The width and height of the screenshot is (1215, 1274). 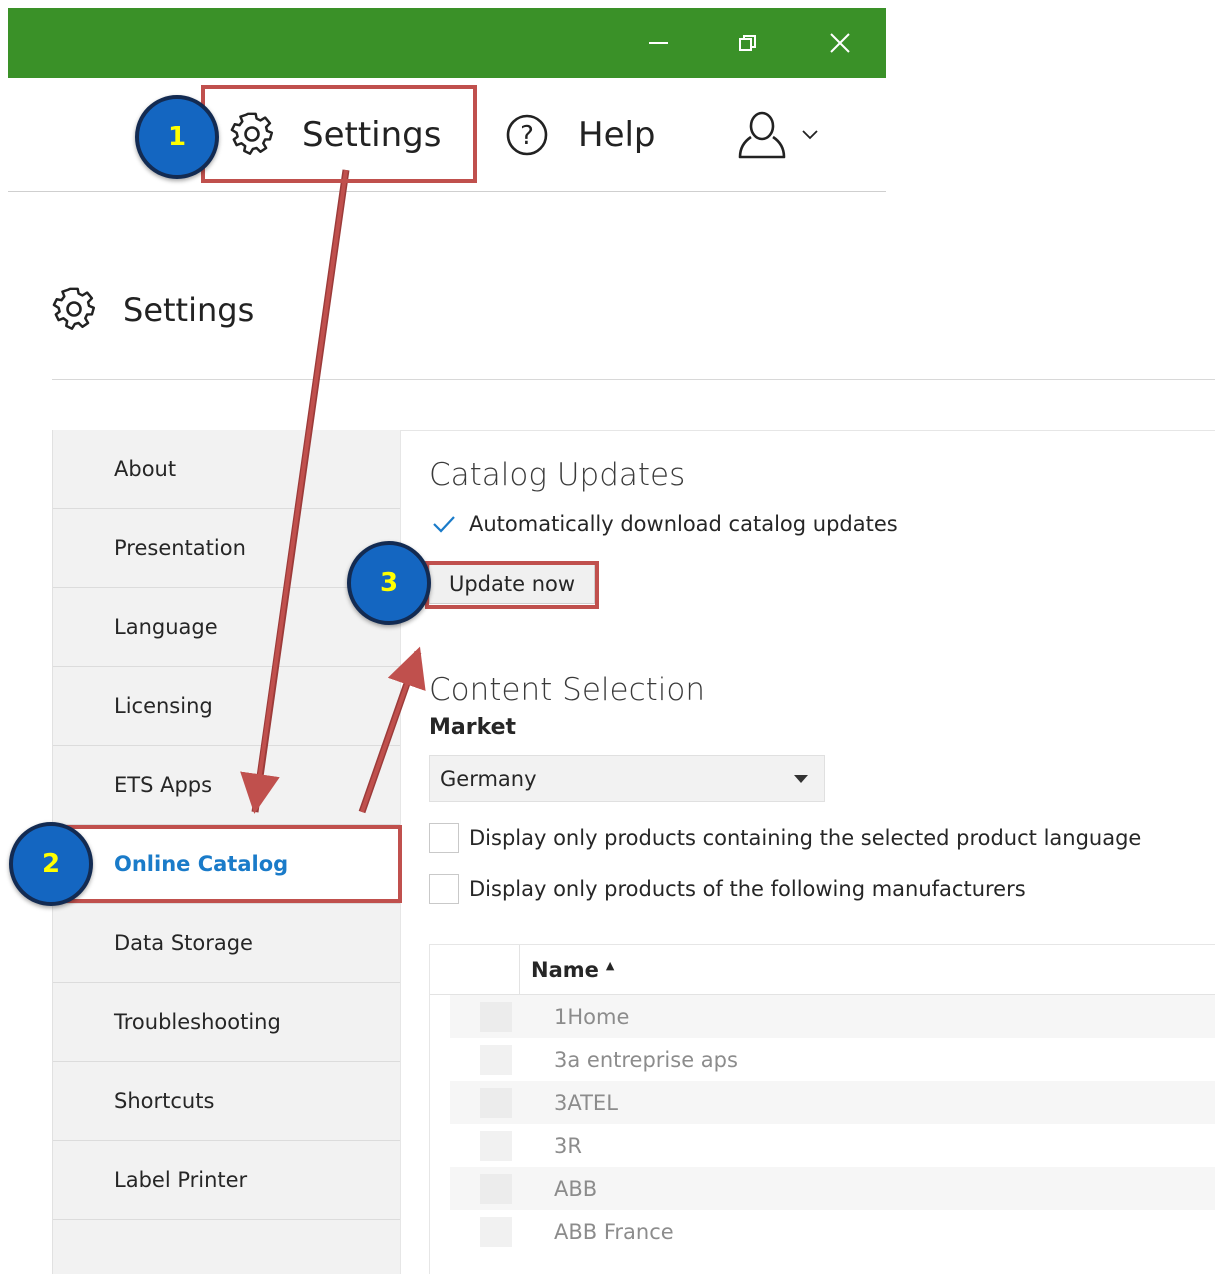 I want to click on table-row: 3a entreprise aps, so click(x=832, y=1059).